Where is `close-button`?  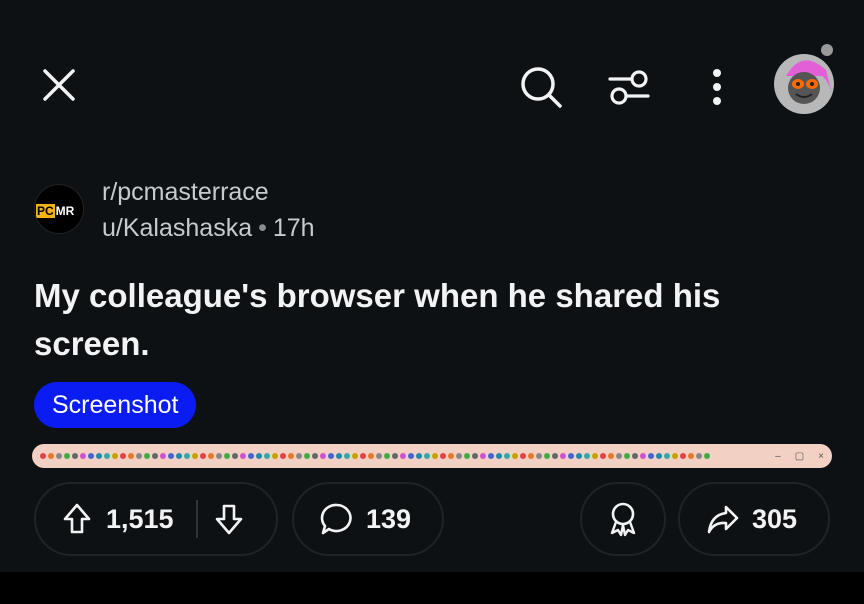
close-button is located at coordinates (59, 85).